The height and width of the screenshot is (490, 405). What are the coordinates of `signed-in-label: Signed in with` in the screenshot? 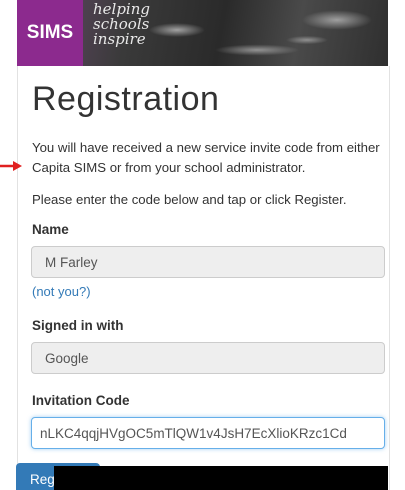 It's located at (78, 325).